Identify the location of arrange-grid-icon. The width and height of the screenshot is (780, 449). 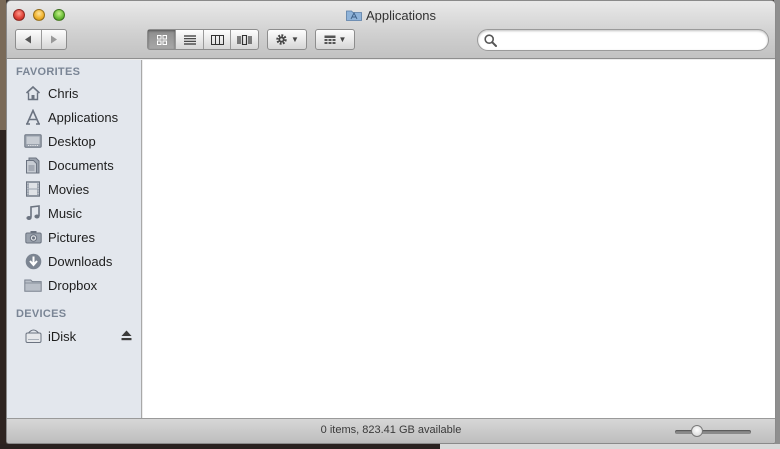
(330, 39).